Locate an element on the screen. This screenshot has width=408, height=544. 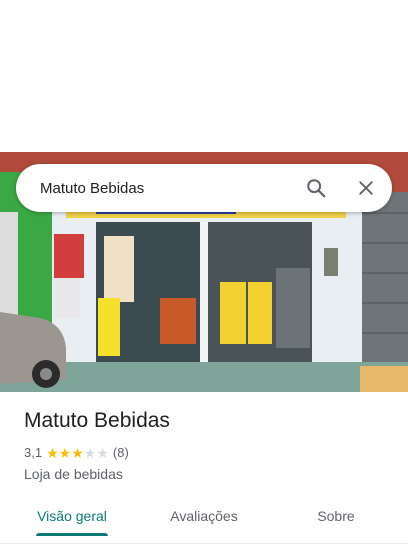
search-bar: Matuto Bebidas is located at coordinates (204, 188).